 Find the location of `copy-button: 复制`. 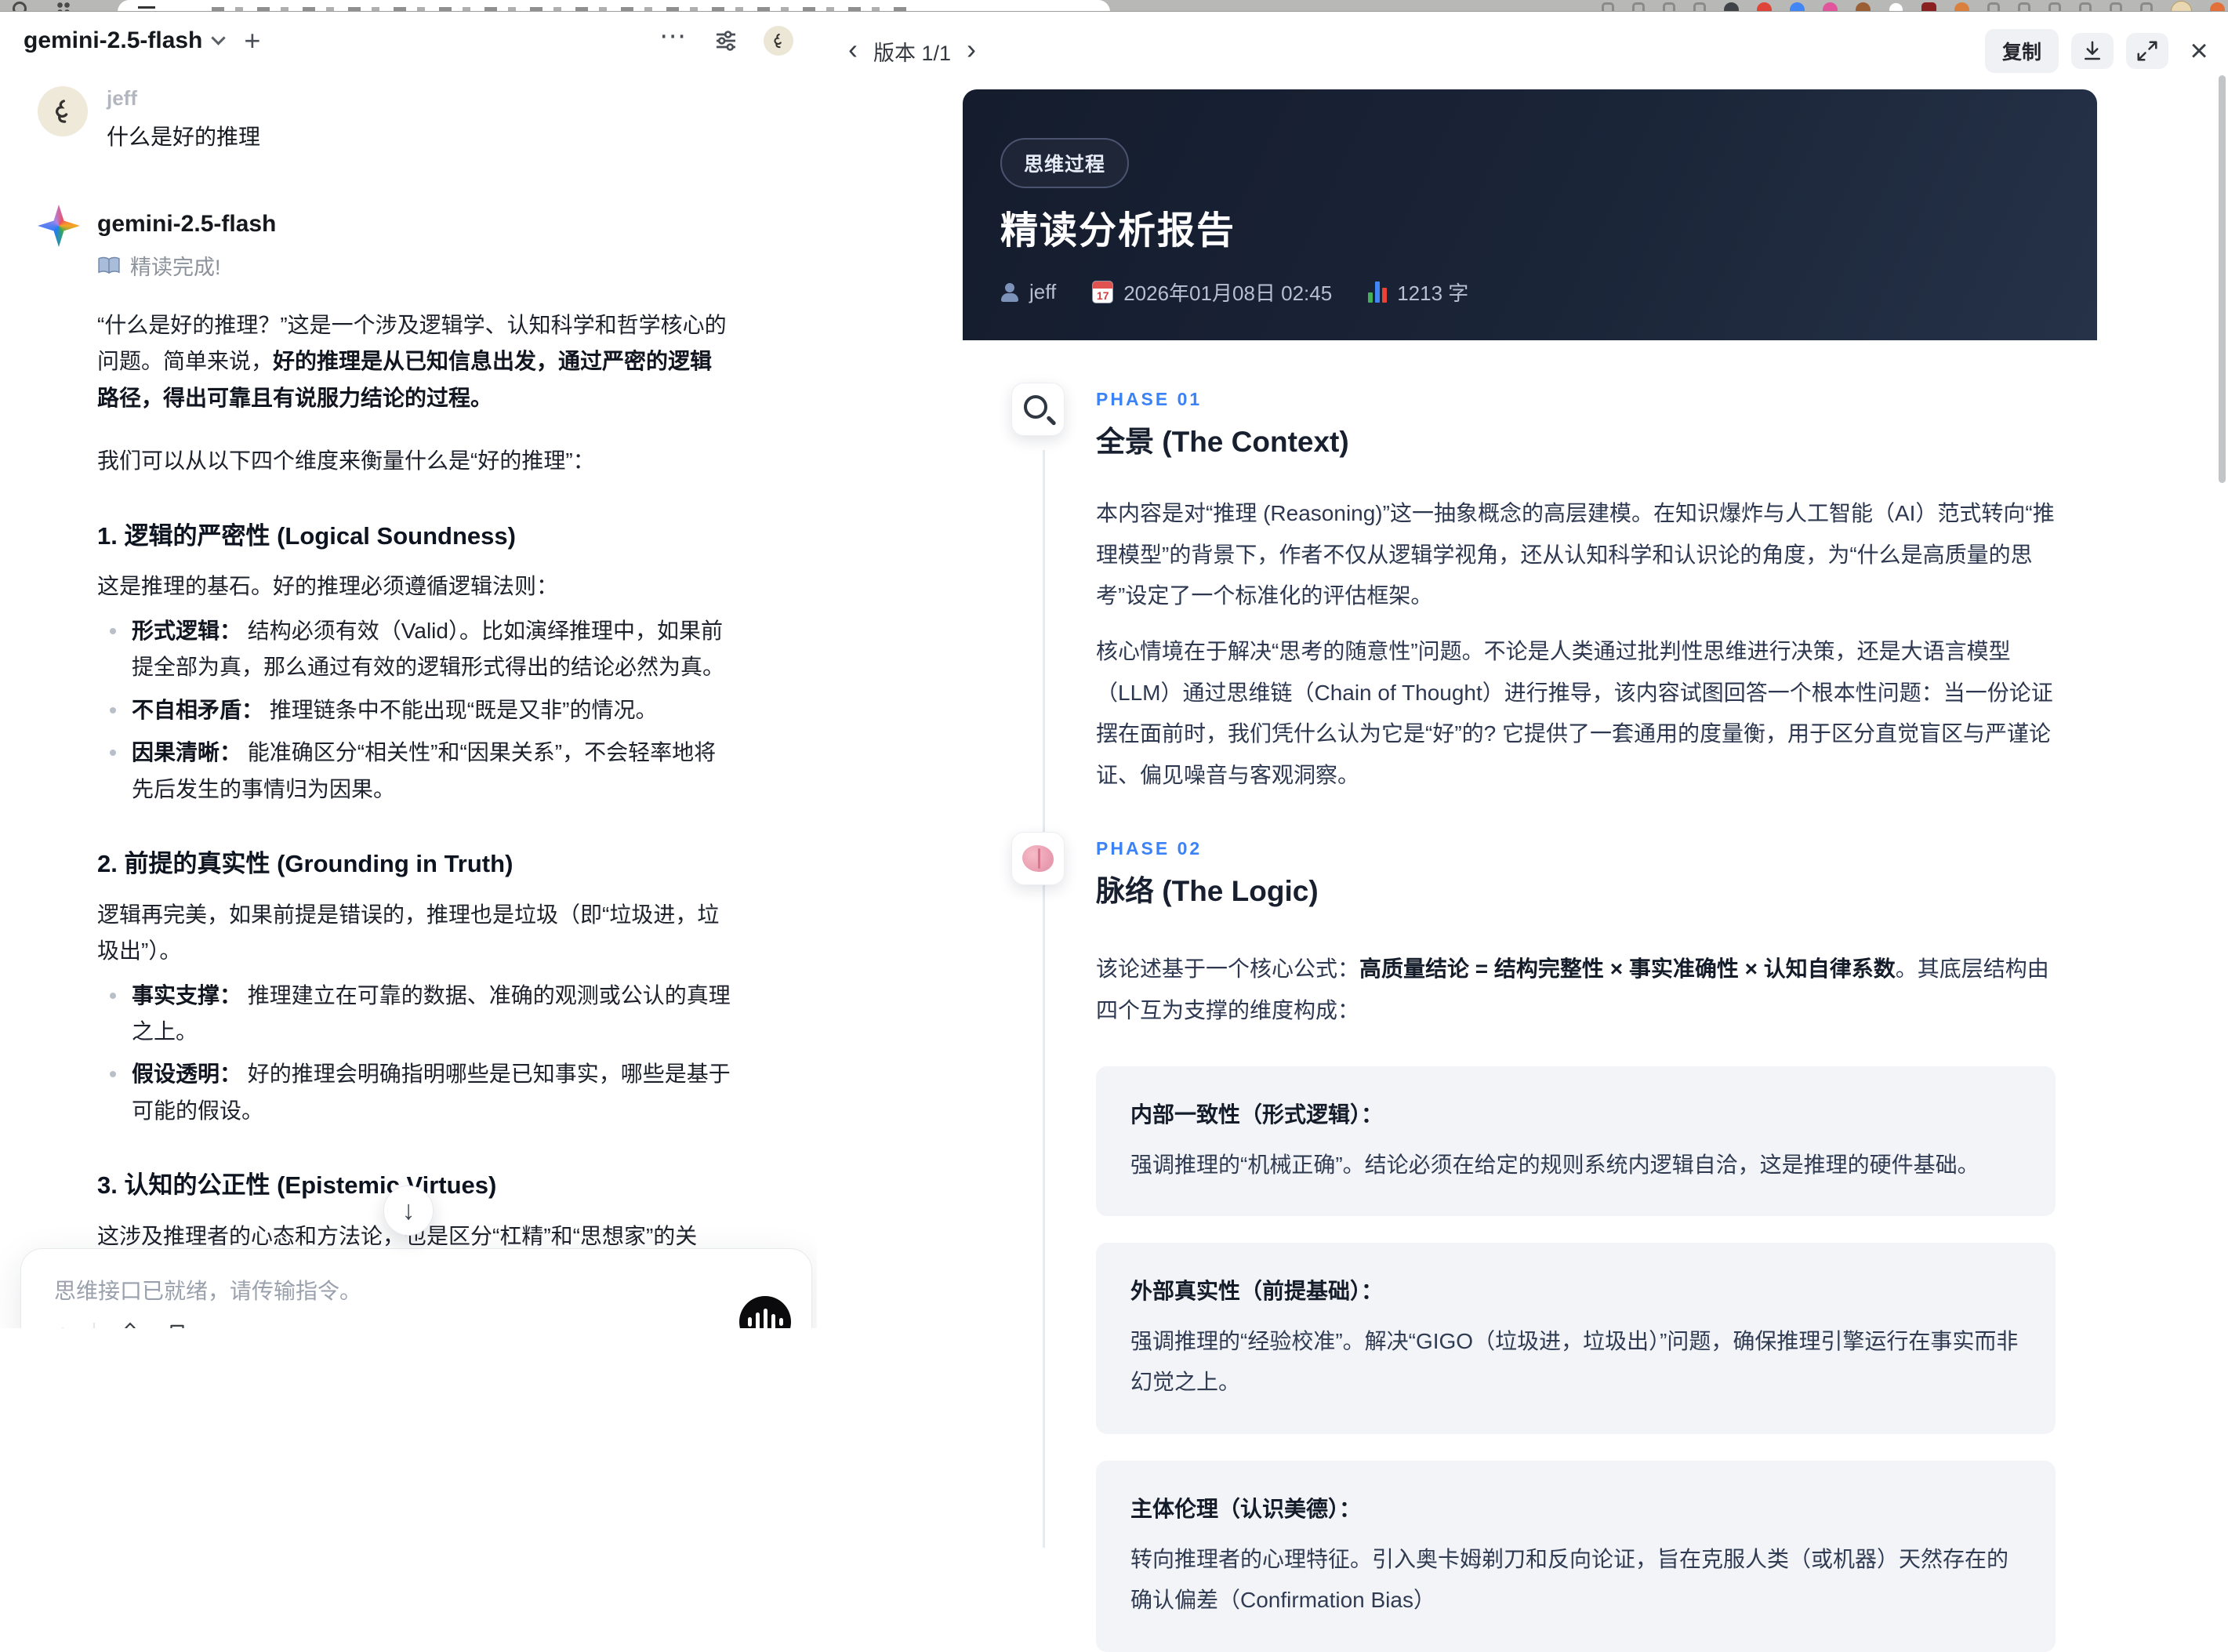

copy-button: 复制 is located at coordinates (2022, 51).